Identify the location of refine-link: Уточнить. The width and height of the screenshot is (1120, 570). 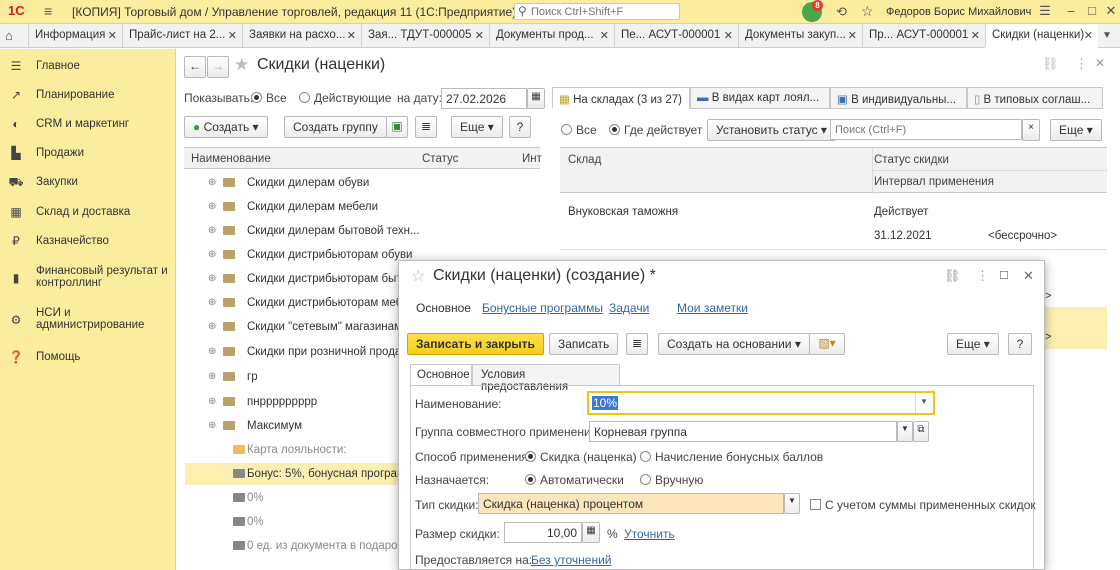
(649, 534).